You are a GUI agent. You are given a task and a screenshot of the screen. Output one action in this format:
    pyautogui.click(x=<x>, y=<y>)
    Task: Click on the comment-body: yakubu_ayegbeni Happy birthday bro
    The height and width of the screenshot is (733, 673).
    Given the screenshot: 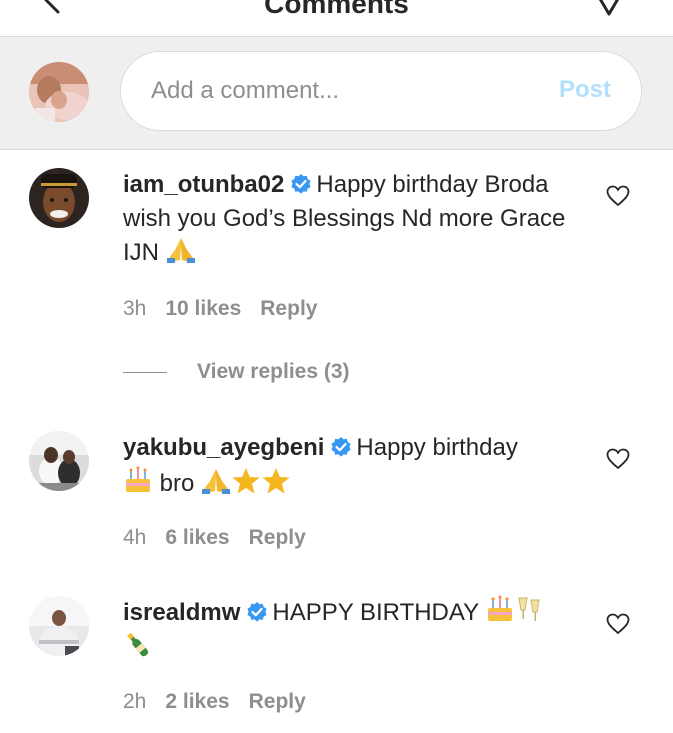 What is the action you would take?
    pyautogui.click(x=348, y=466)
    